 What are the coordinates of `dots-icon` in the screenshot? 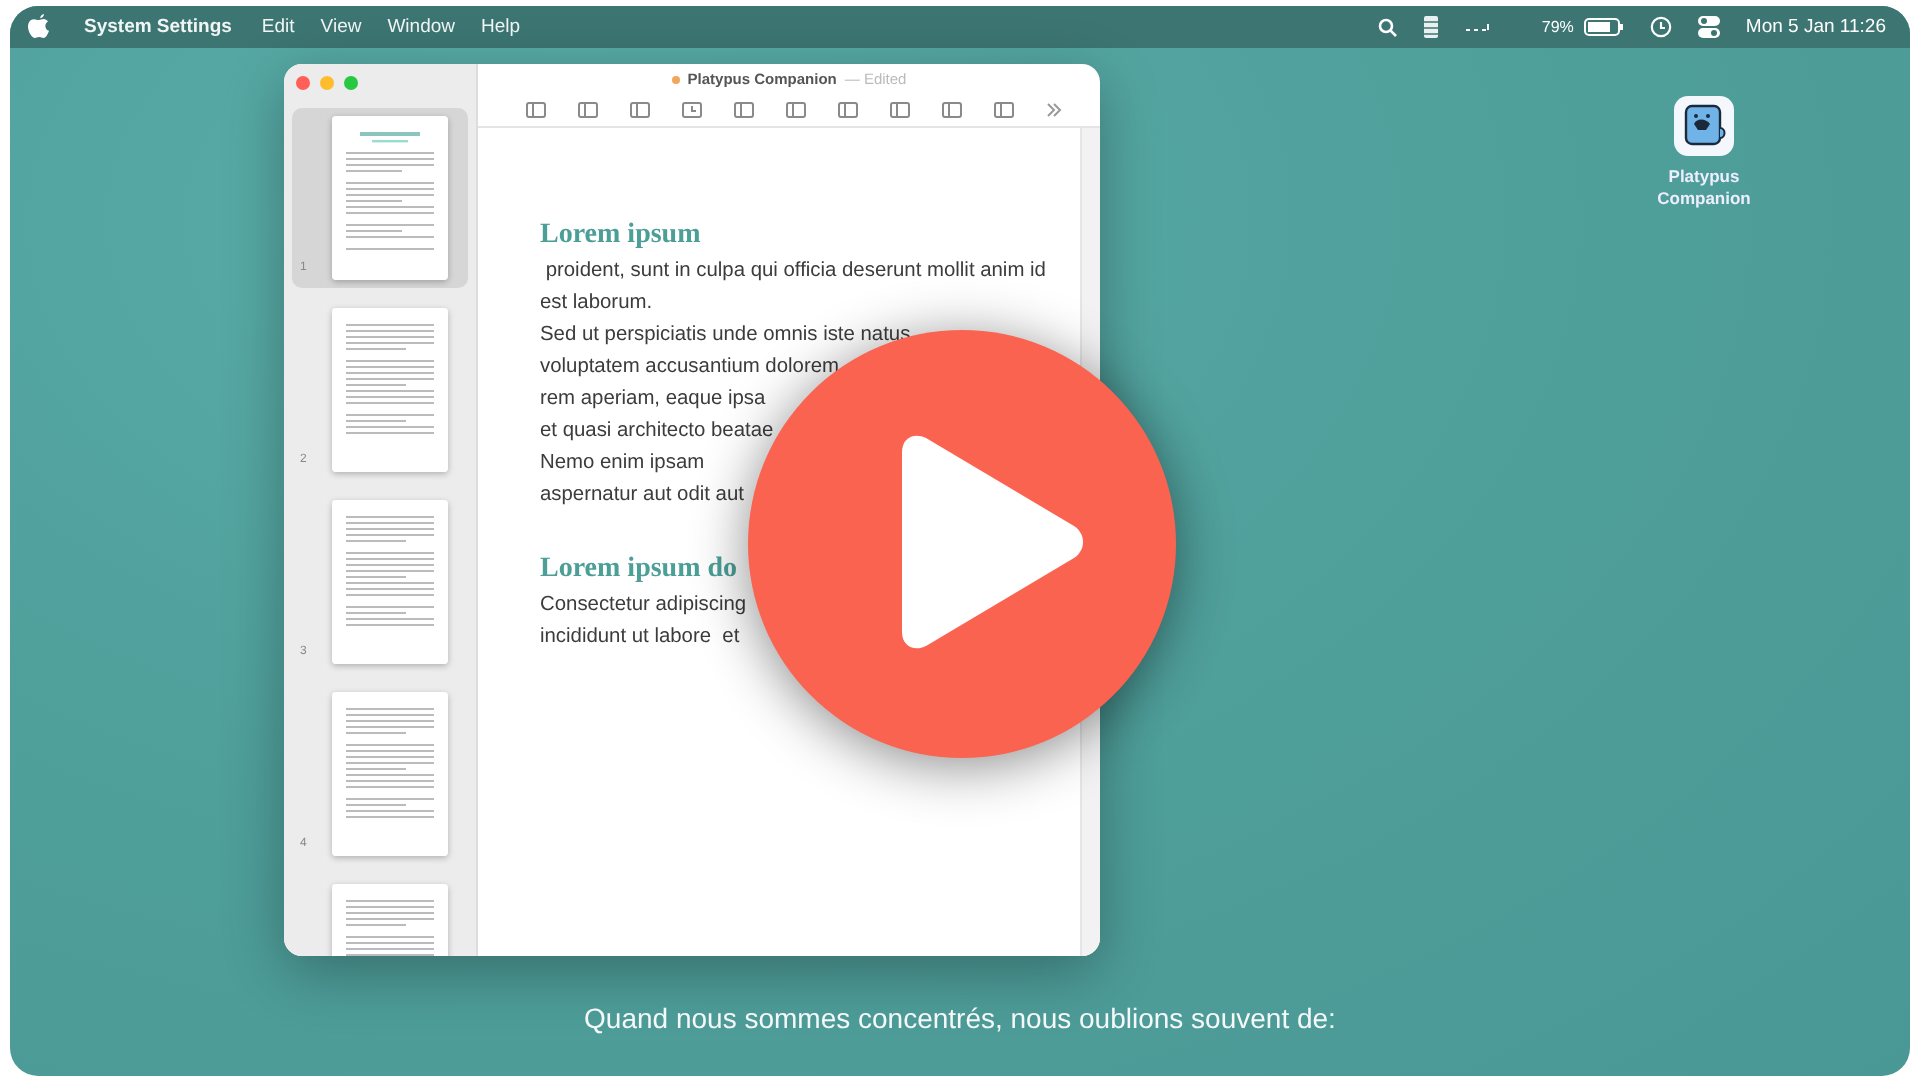 It's located at (1477, 27).